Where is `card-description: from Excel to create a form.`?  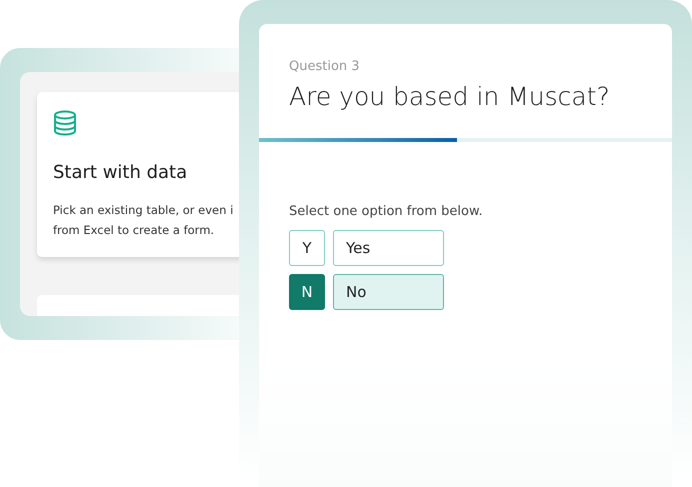
card-description: from Excel to create a form. is located at coordinates (133, 230).